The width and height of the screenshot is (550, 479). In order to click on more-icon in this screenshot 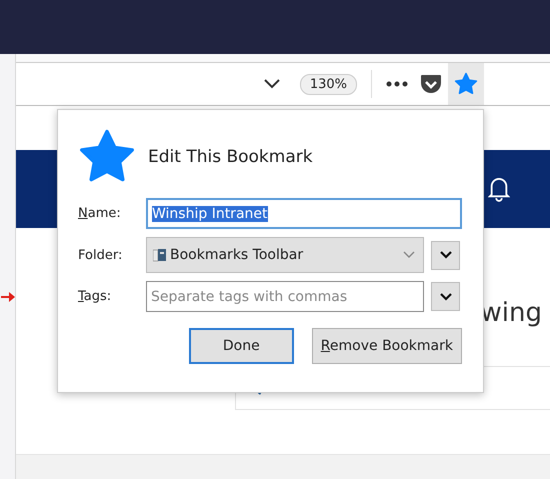, I will do `click(397, 84)`.